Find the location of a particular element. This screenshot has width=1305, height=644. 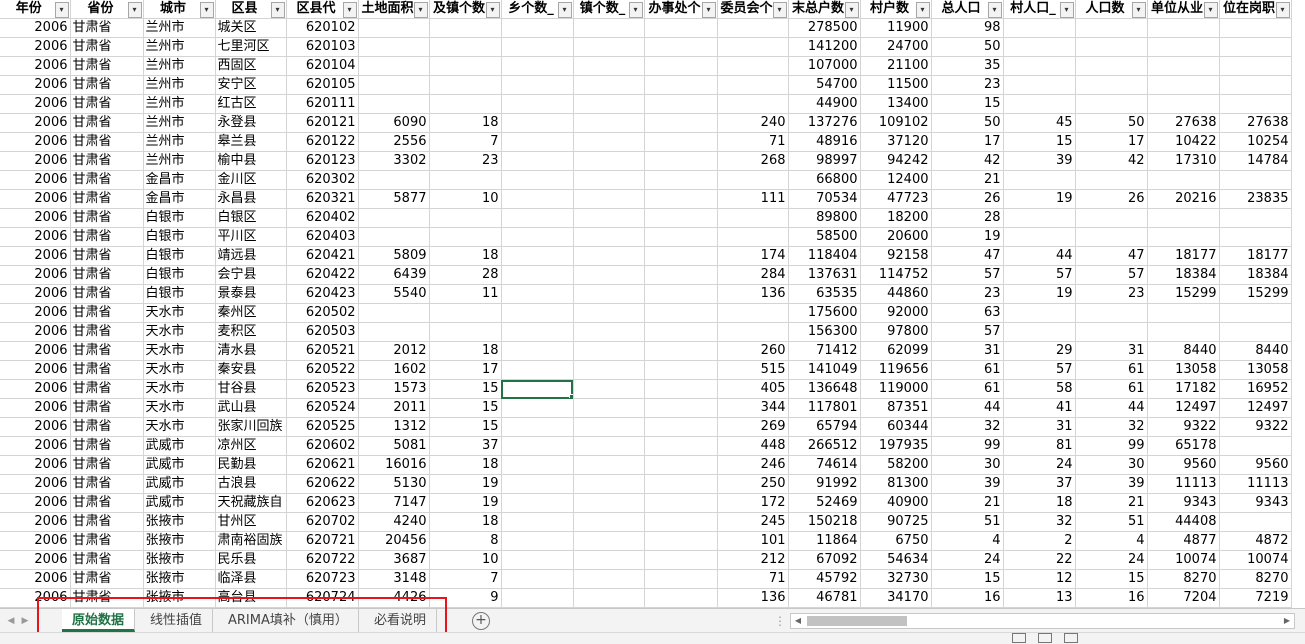

table-cell: 20600 is located at coordinates (896, 237).